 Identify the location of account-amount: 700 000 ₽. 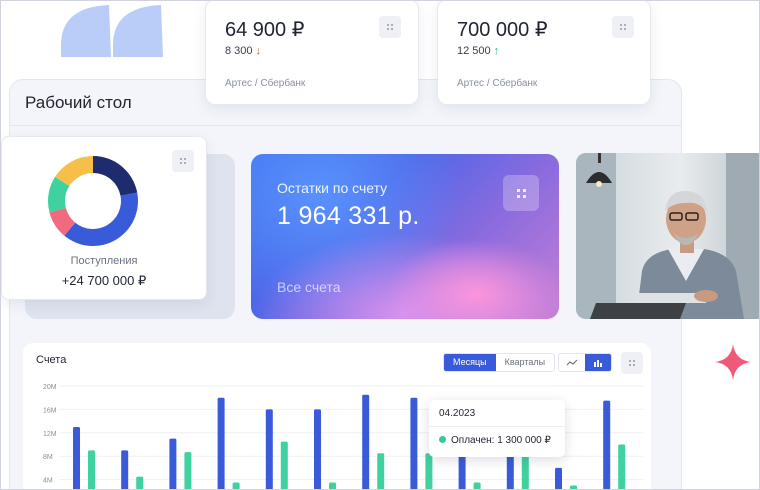
(502, 30).